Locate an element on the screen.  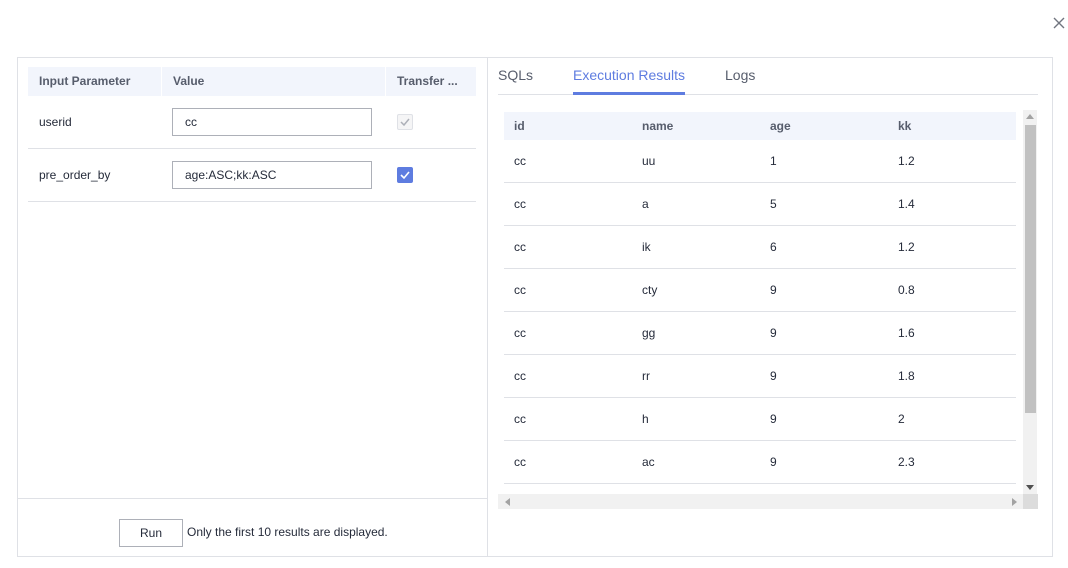
column-header-age: age is located at coordinates (780, 126).